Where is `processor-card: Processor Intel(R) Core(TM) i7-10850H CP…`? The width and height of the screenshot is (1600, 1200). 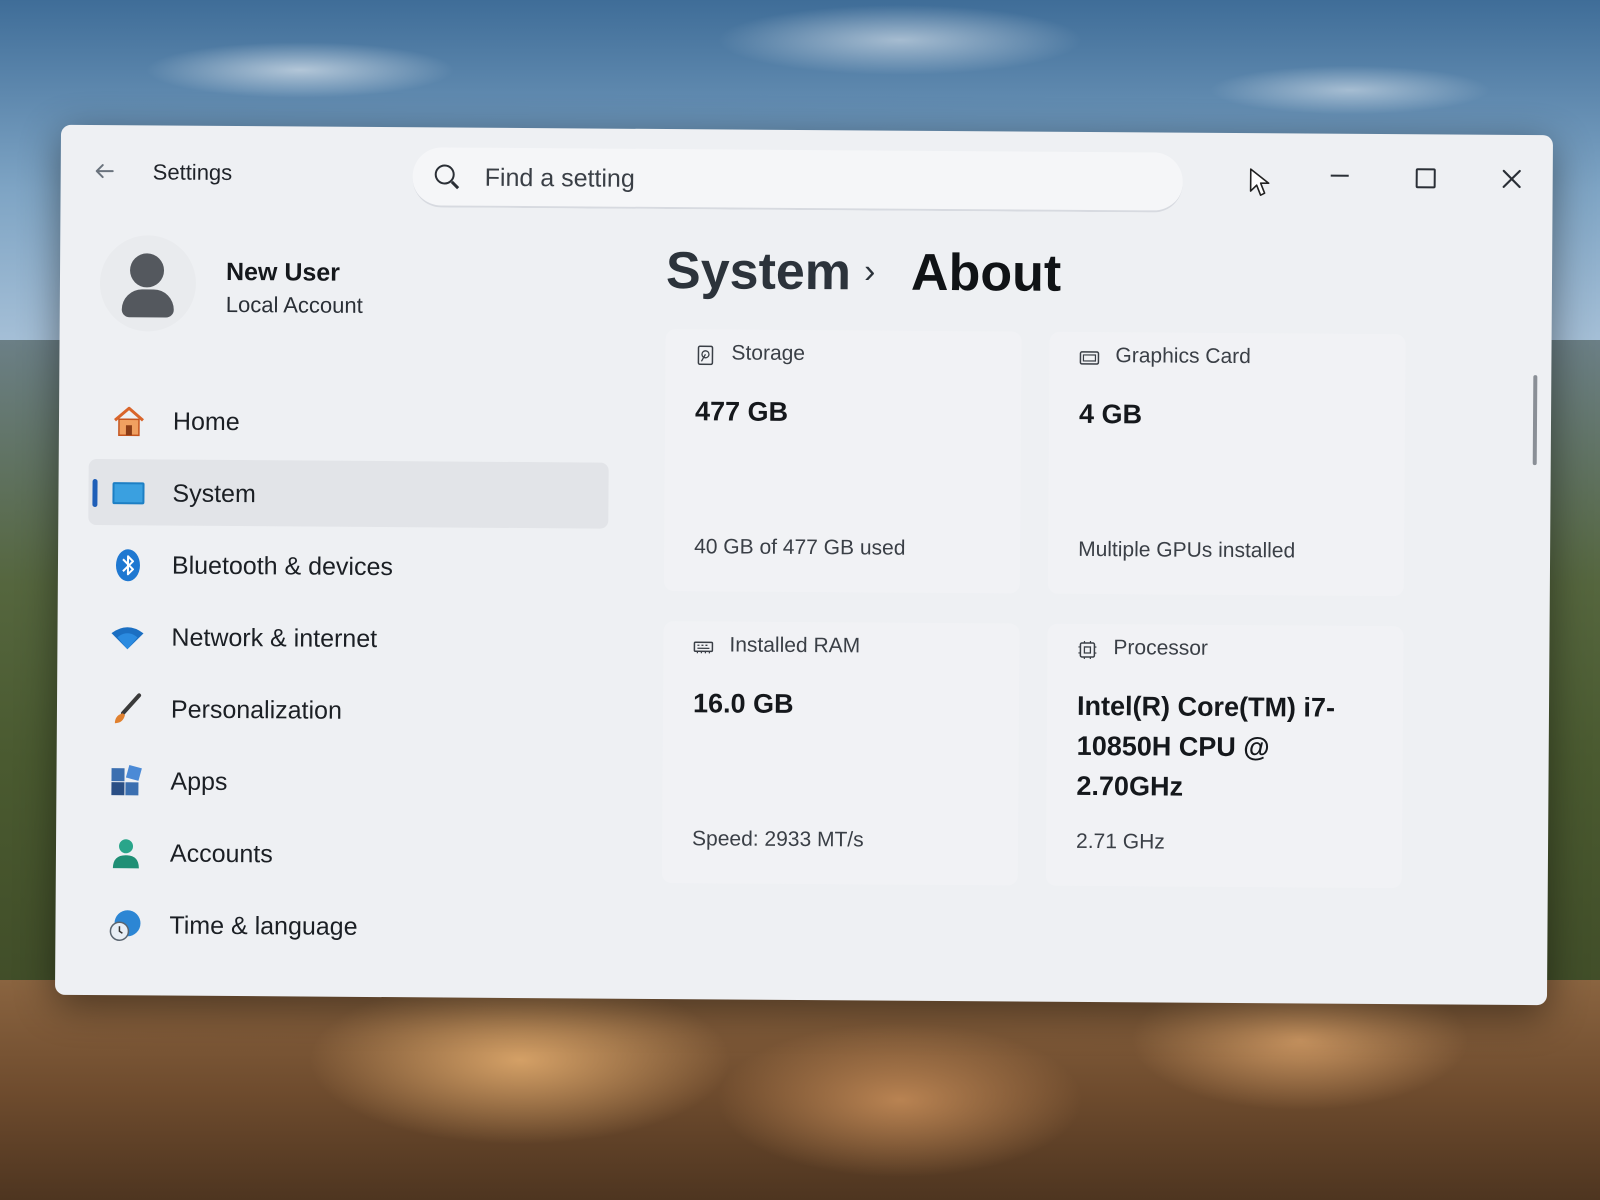 processor-card: Processor Intel(R) Core(TM) i7-10850H CP… is located at coordinates (1224, 756).